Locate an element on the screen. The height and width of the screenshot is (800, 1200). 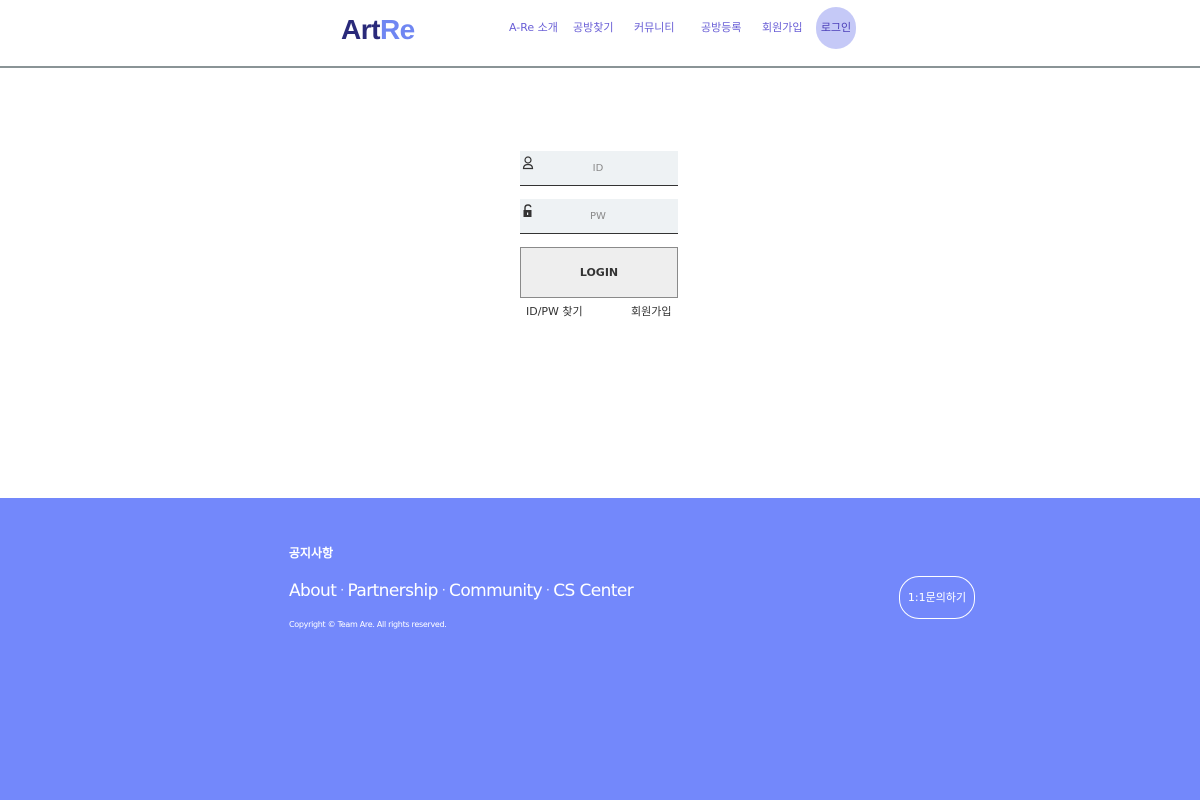
site-header: ArtRe A-Re 소개 공방찾기 커뮤니티 공방등록 회원가입 로그인 is located at coordinates (600, 34).